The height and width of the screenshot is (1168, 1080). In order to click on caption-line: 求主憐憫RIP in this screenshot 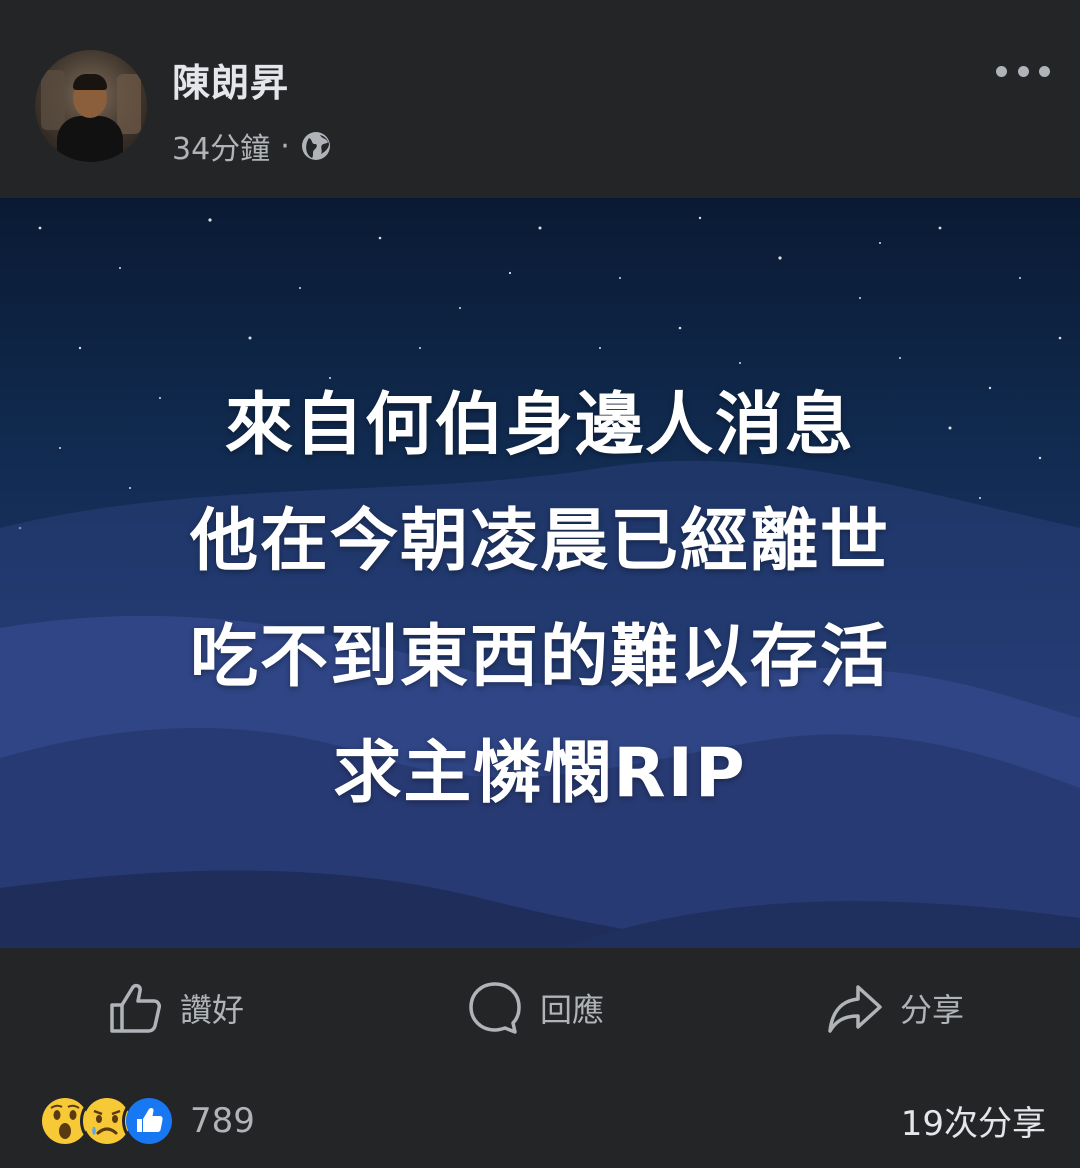, I will do `click(540, 773)`.